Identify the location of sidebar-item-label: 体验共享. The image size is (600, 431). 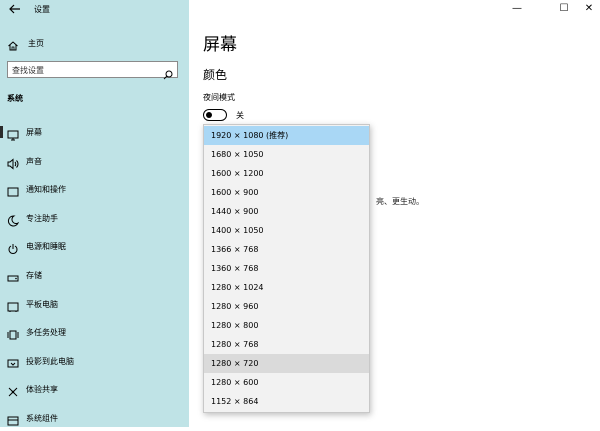
(42, 389).